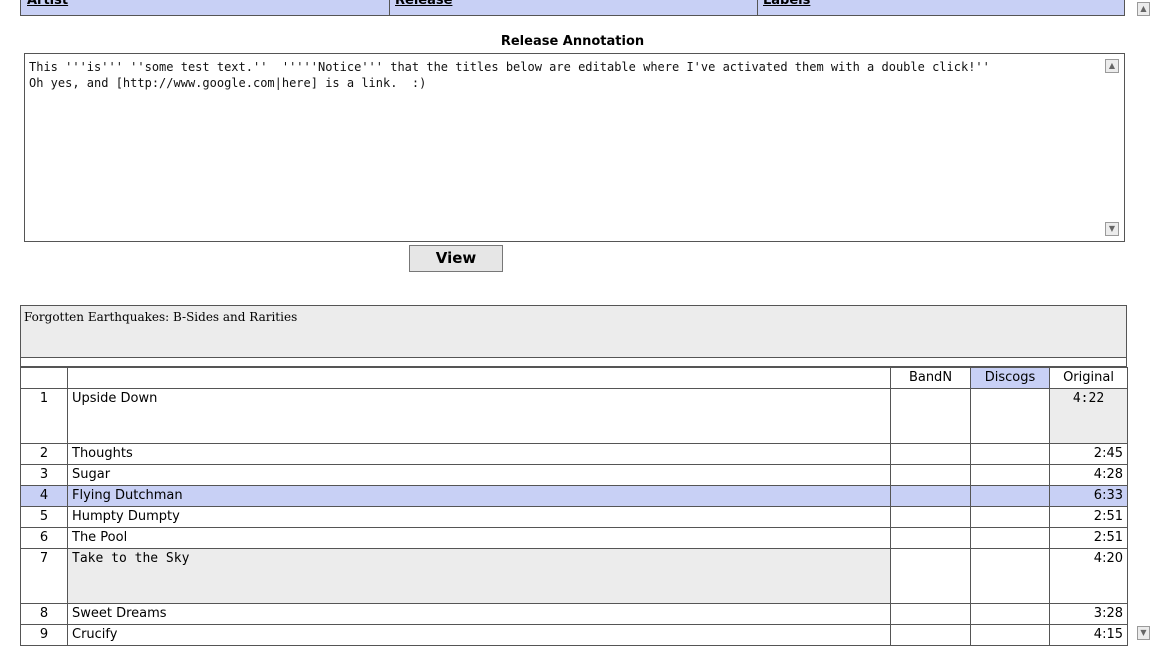 The image size is (1152, 646). I want to click on page-scrollbar: ▲ ▼, so click(1143, 321).